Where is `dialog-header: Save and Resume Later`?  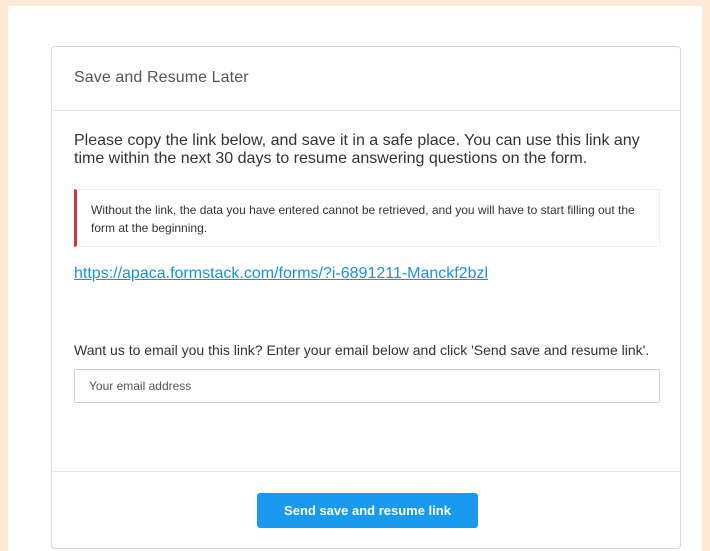 dialog-header: Save and Resume Later is located at coordinates (366, 79).